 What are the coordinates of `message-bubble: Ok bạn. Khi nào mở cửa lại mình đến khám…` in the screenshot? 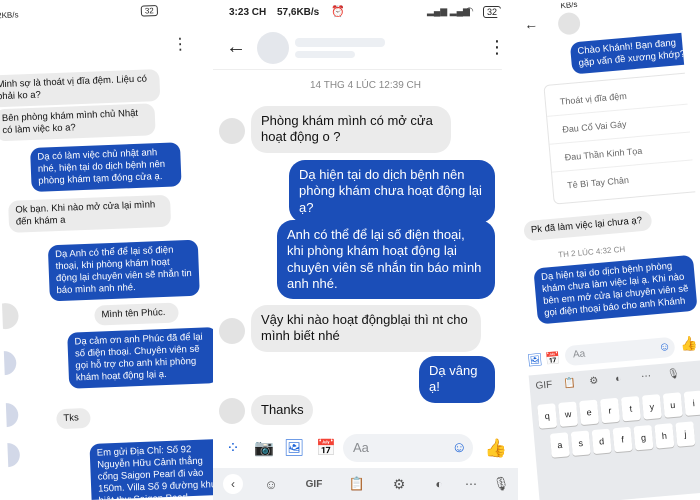 It's located at (90, 213).